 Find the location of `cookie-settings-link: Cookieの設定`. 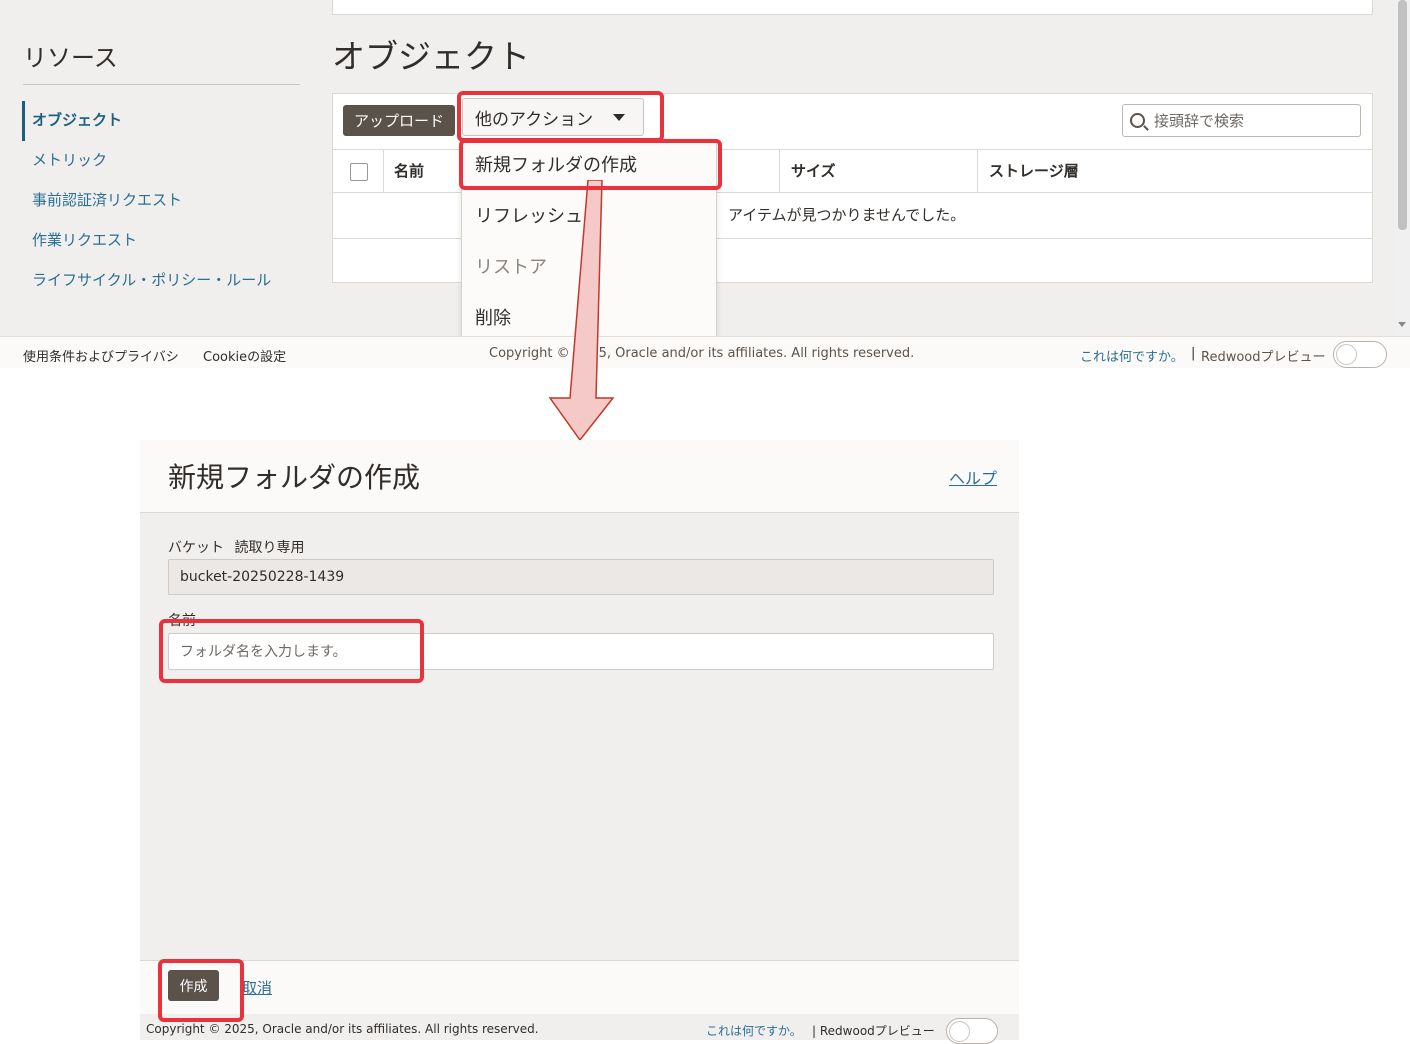

cookie-settings-link: Cookieの設定 is located at coordinates (244, 355).